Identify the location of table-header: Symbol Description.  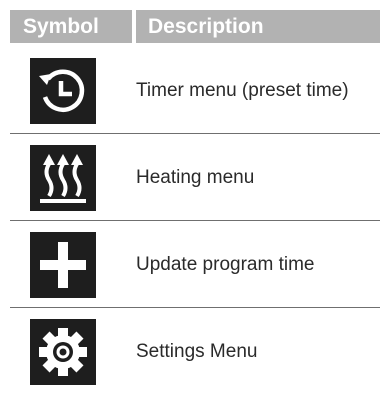
(195, 26).